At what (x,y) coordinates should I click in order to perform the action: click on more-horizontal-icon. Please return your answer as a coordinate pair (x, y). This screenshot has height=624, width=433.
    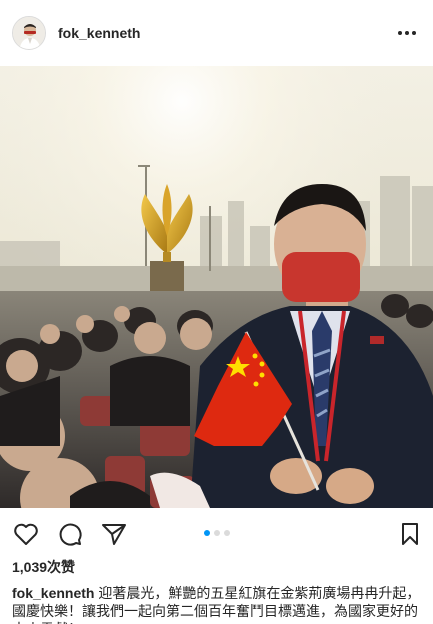
    Looking at the image, I should click on (407, 33).